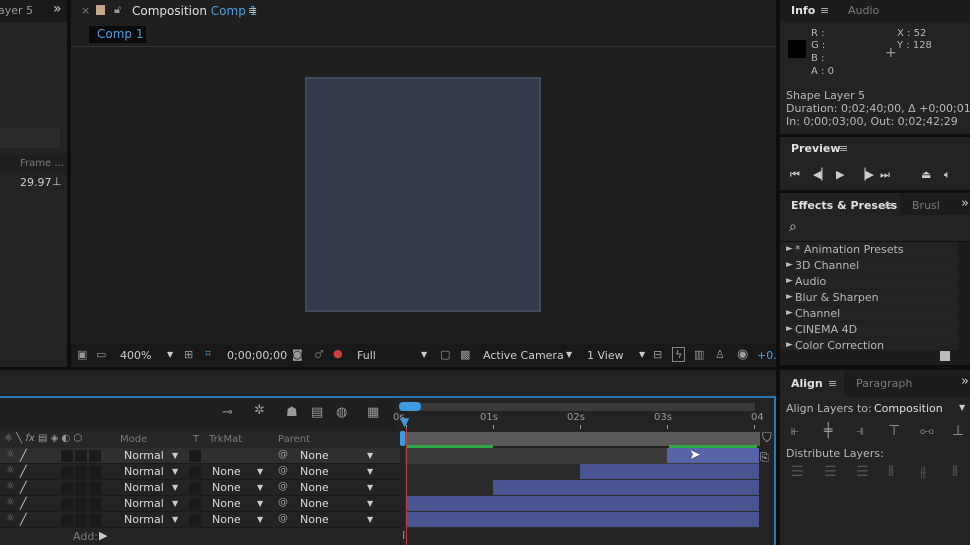 This screenshot has height=545, width=970. What do you see at coordinates (30, 138) in the screenshot?
I see `project-item` at bounding box center [30, 138].